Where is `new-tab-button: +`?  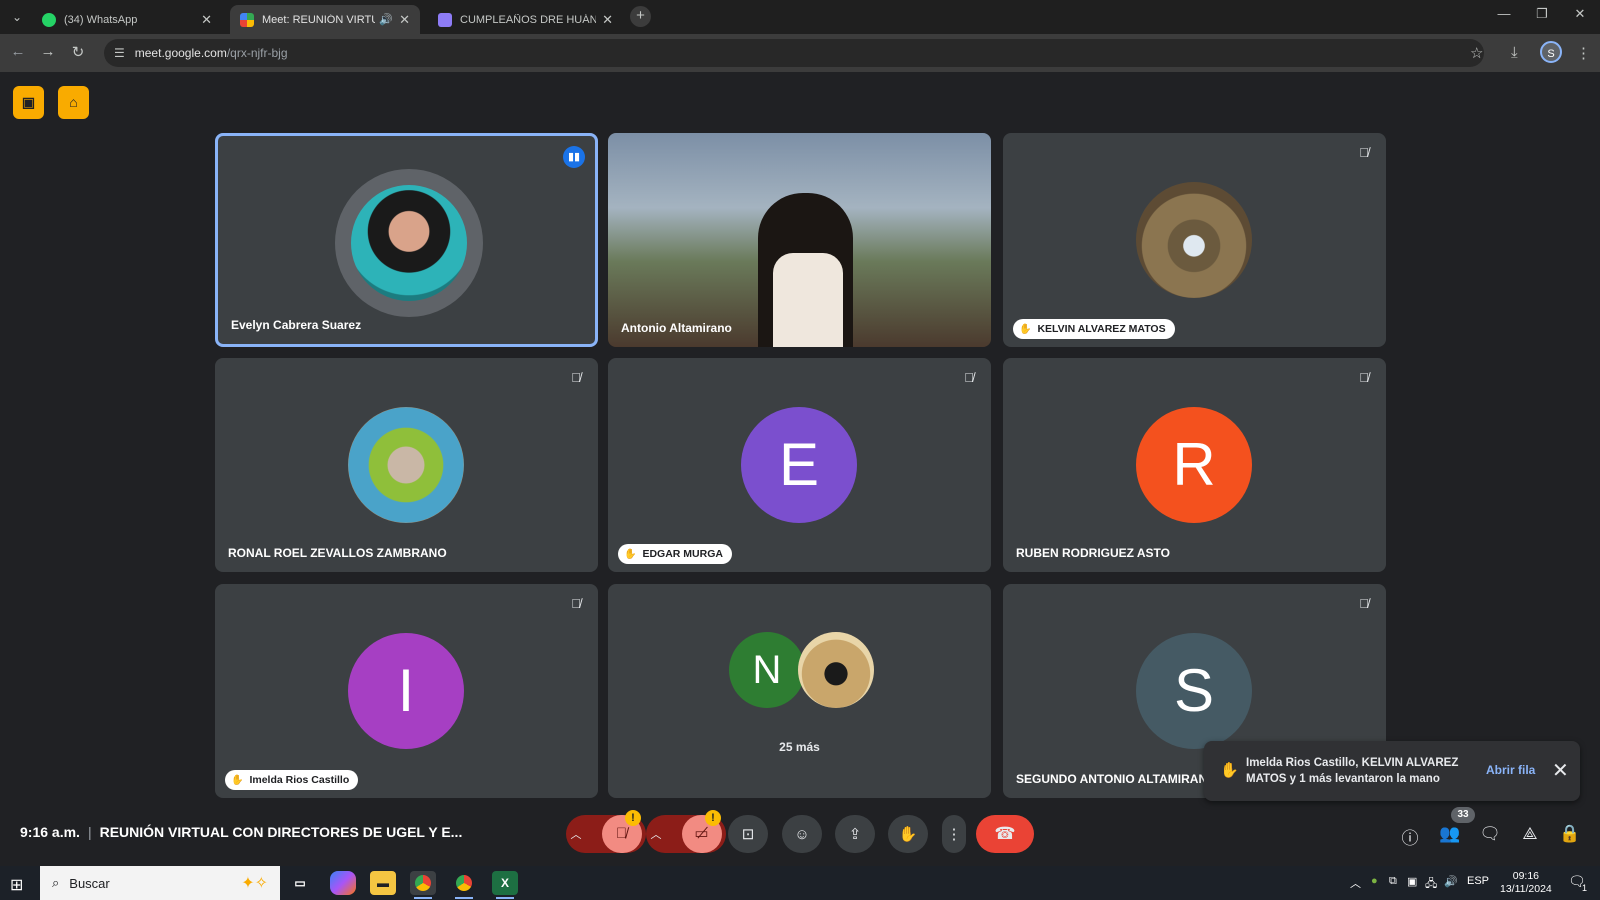
new-tab-button: + is located at coordinates (640, 16).